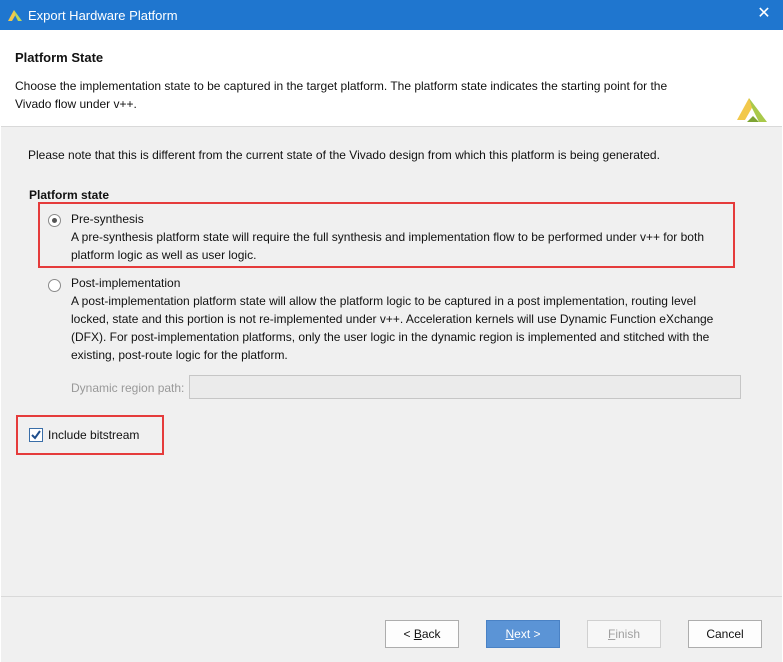 This screenshot has height=662, width=783. Describe the element at coordinates (59, 57) in the screenshot. I see `page-title: Platform State` at that location.